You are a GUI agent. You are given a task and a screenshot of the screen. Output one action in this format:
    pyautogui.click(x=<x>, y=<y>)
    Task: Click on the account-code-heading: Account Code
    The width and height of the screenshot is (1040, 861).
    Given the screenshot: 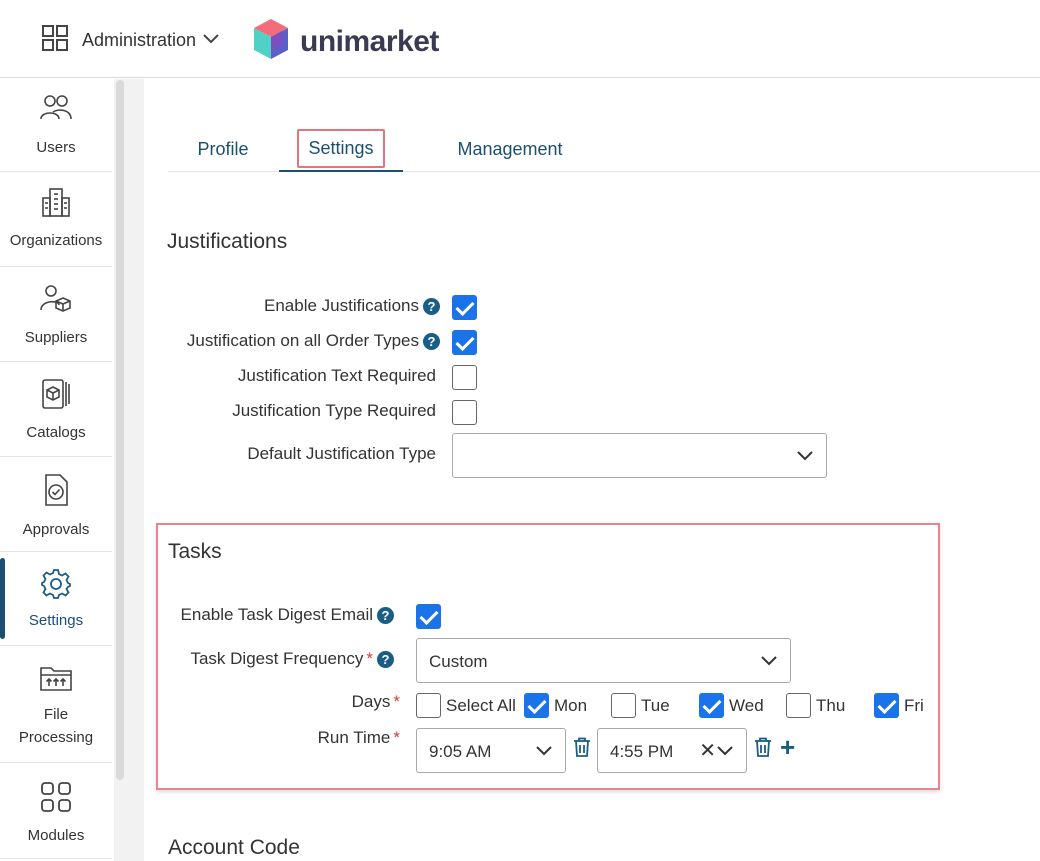 What is the action you would take?
    pyautogui.click(x=234, y=847)
    